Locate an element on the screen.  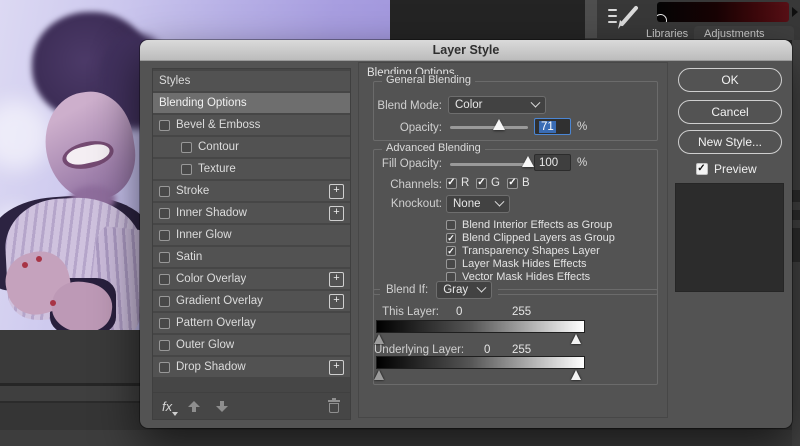
fill-opacity-unit: % is located at coordinates (582, 163).